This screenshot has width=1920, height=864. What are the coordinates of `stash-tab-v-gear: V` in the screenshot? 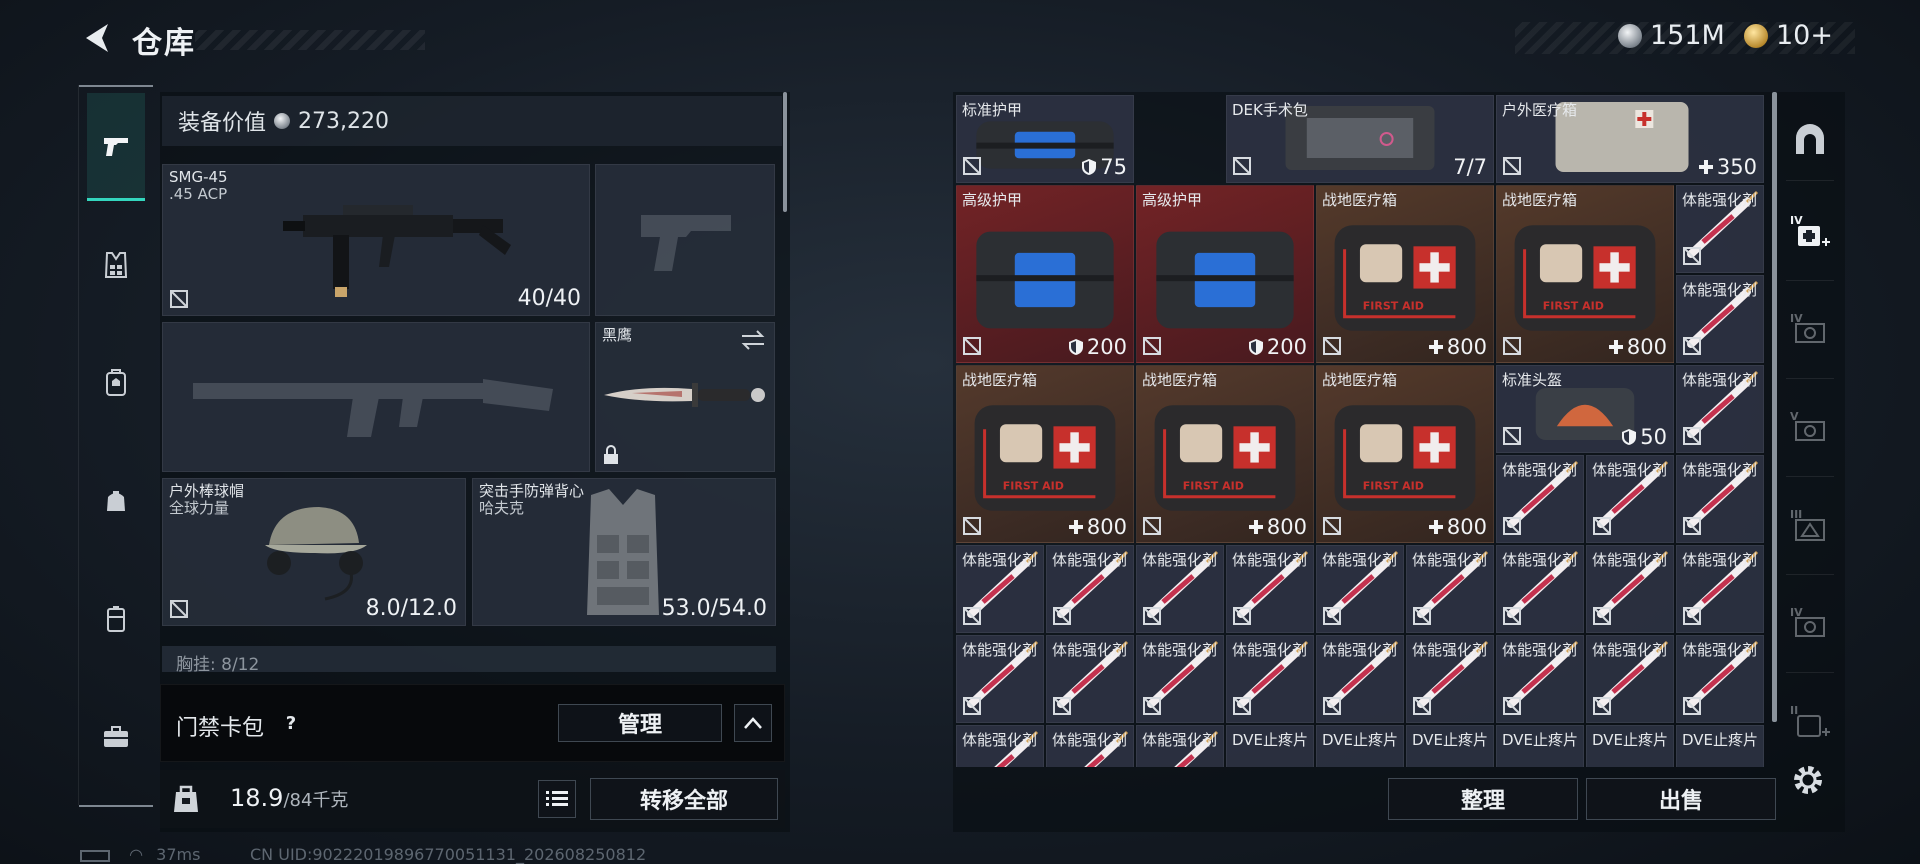 It's located at (1810, 428).